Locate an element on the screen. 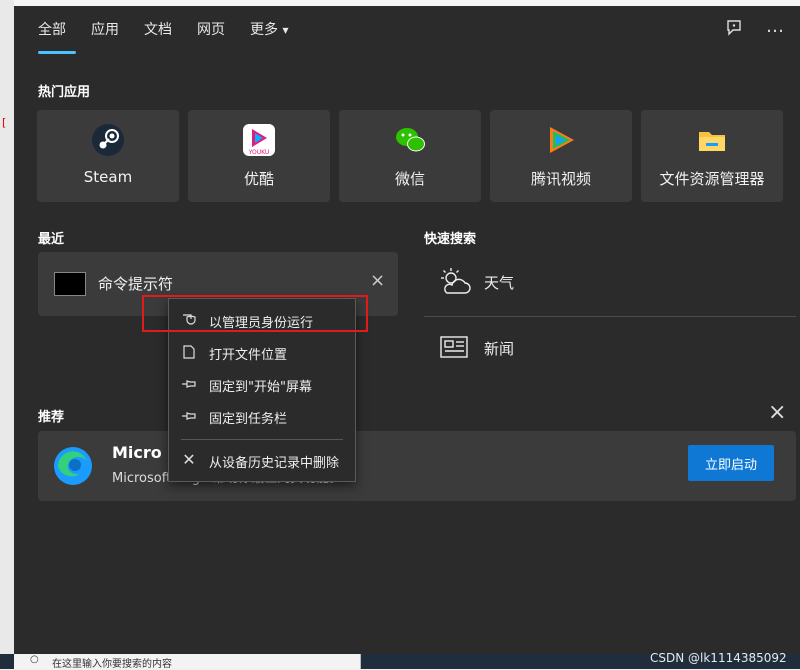 Image resolution: width=800 pixels, height=670 pixels. tab-web: 网页 is located at coordinates (211, 29).